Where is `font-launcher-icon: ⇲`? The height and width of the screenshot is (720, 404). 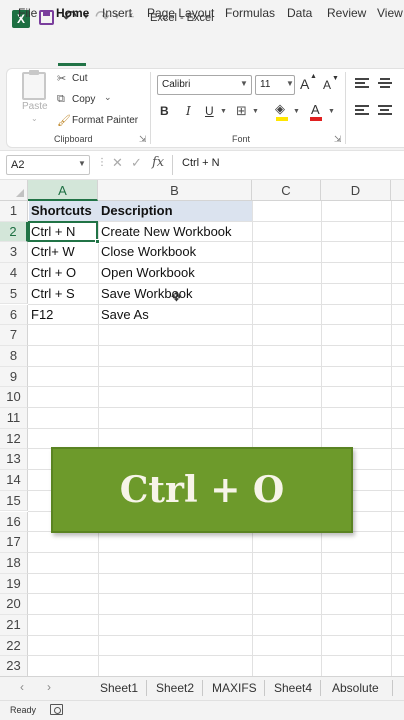
font-launcher-icon: ⇲ is located at coordinates (338, 139).